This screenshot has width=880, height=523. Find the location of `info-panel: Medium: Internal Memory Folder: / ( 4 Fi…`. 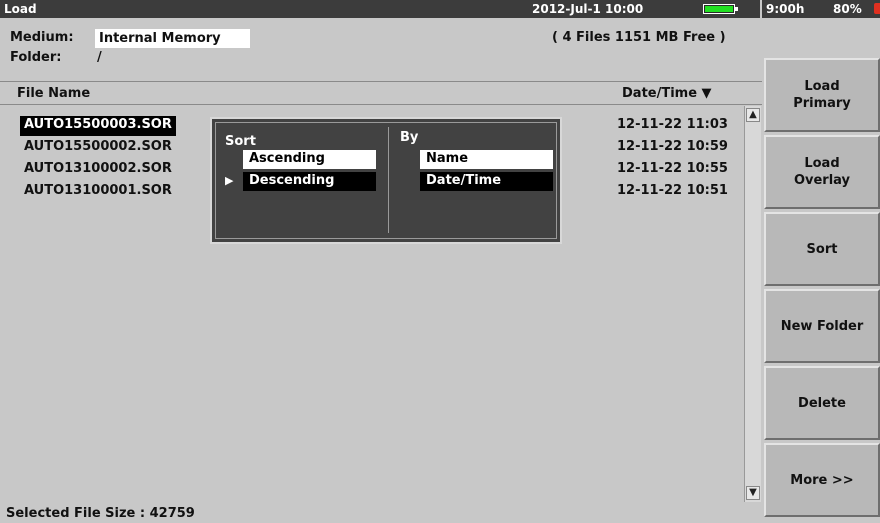

info-panel: Medium: Internal Memory Folder: / ( 4 Fi… is located at coordinates (381, 48).